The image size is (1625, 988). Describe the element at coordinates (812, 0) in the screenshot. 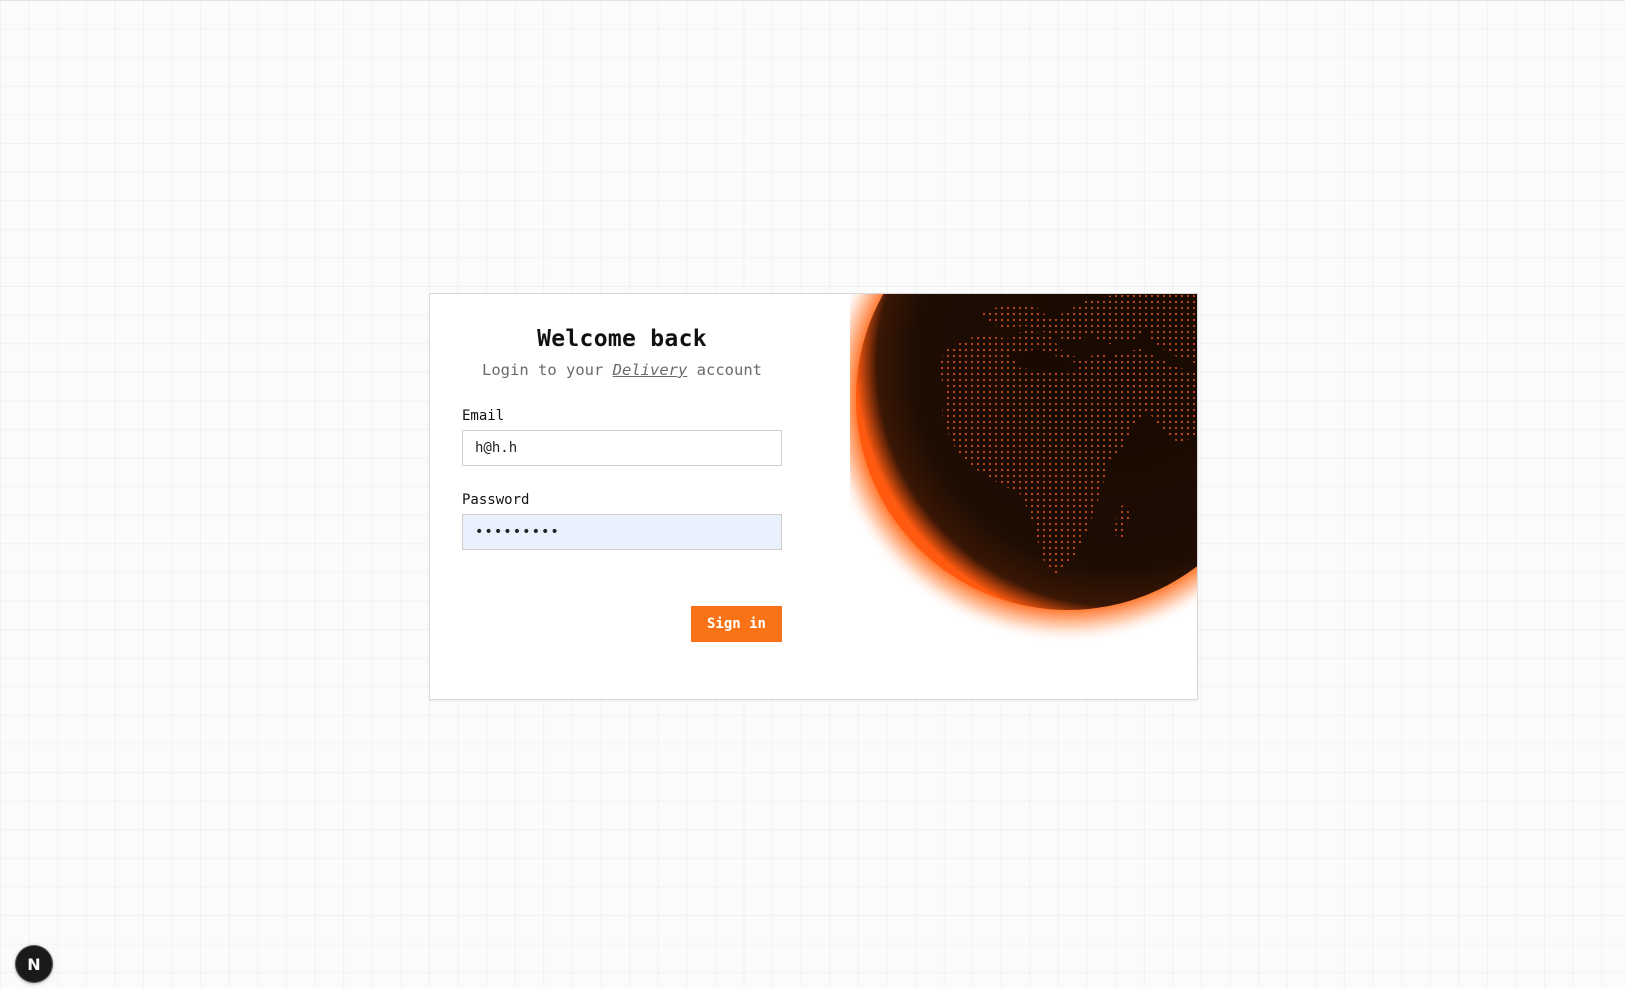

I see `top-border` at that location.